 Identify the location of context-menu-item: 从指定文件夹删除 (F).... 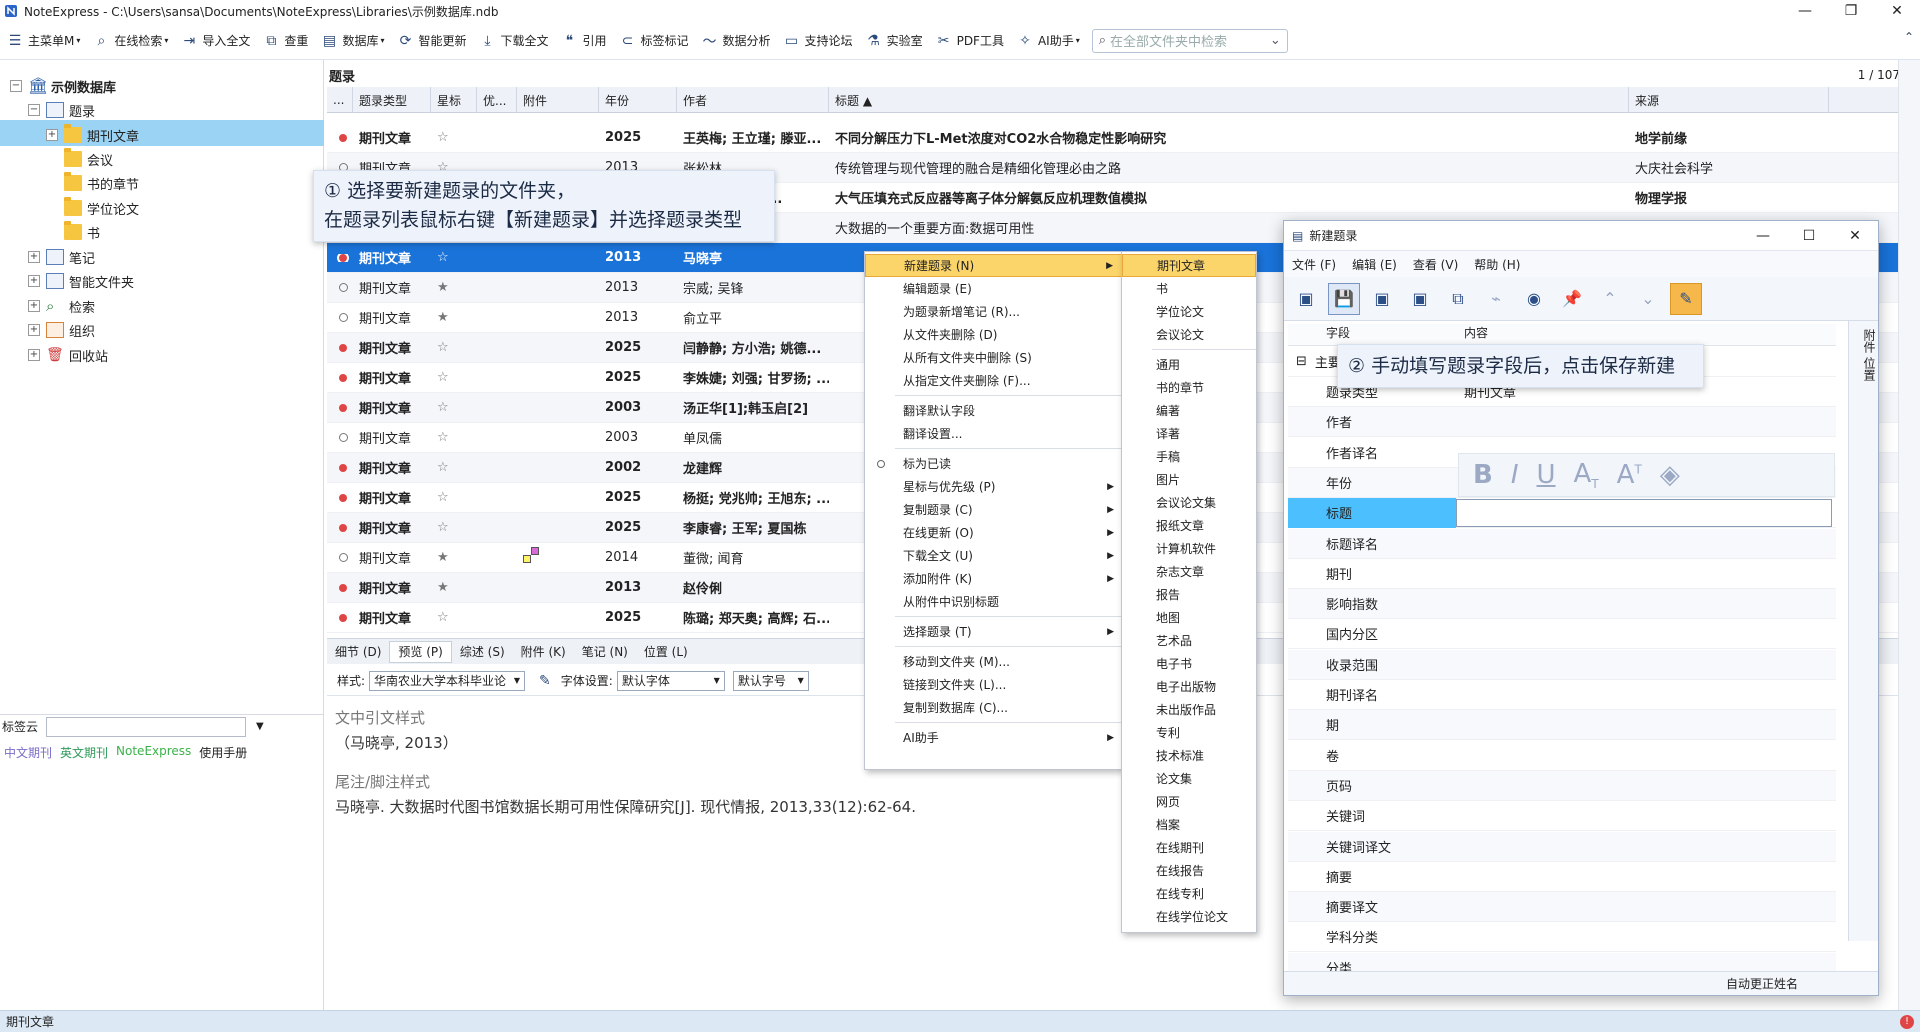
(993, 380).